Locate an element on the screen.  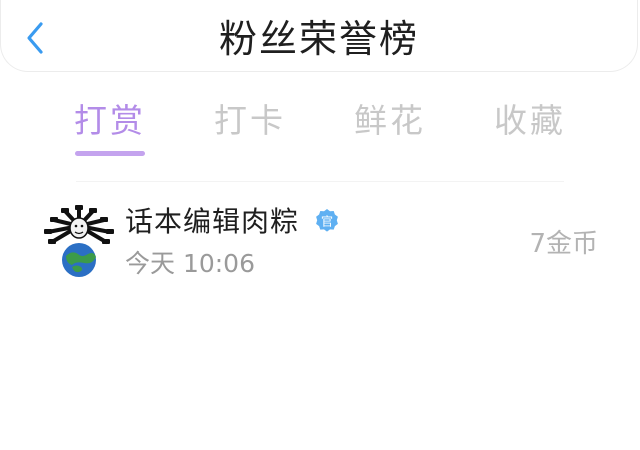
official-badge-icon: 官 is located at coordinates (327, 220).